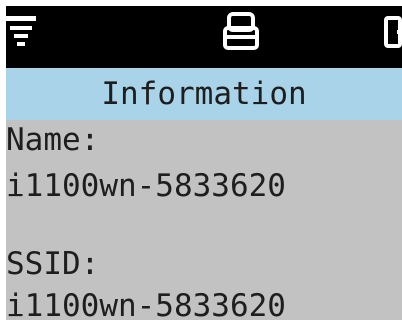 The height and width of the screenshot is (320, 402). What do you see at coordinates (241, 31) in the screenshot?
I see `printer-icon` at bounding box center [241, 31].